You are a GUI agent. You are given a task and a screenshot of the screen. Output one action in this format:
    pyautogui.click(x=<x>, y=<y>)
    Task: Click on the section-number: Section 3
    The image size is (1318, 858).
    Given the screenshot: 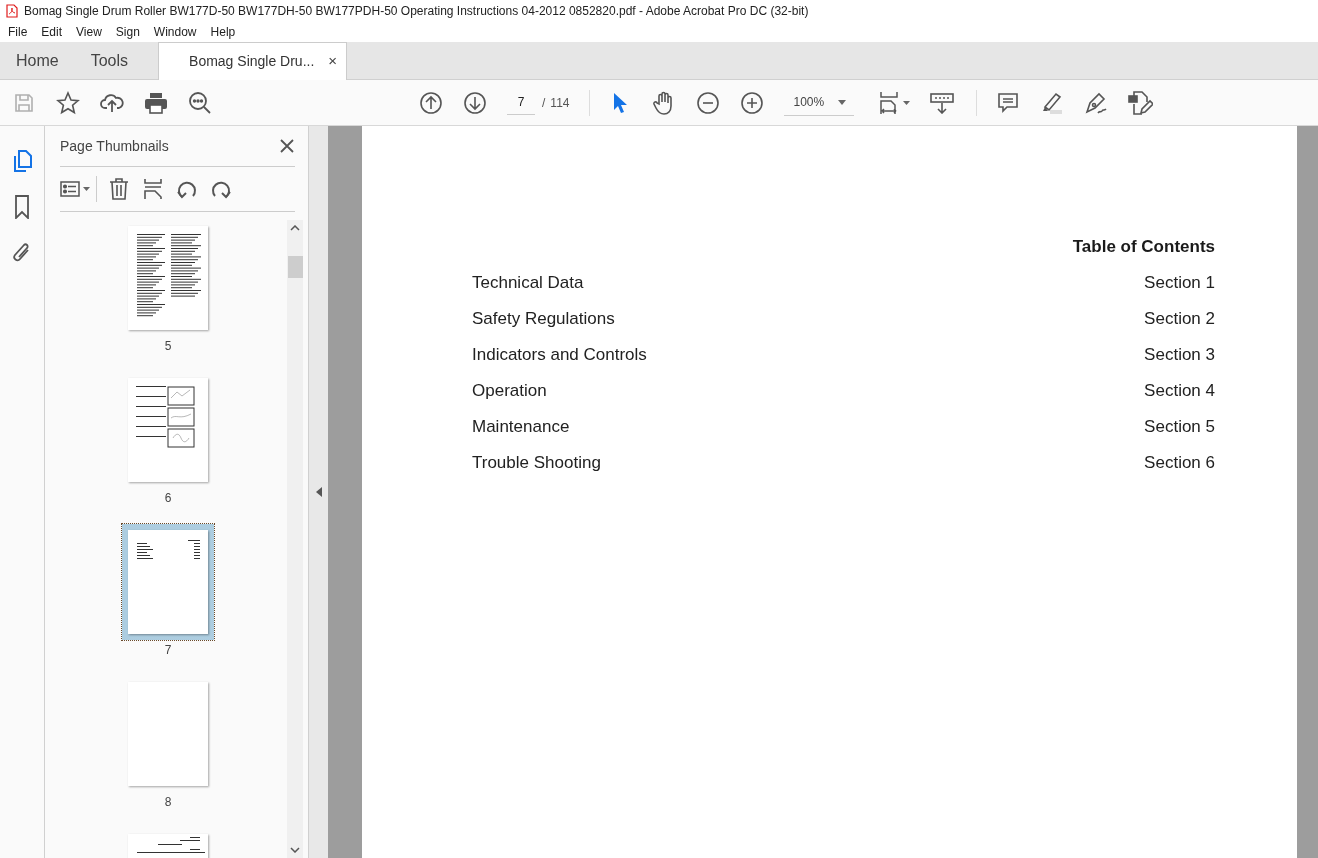 What is the action you would take?
    pyautogui.click(x=1179, y=354)
    